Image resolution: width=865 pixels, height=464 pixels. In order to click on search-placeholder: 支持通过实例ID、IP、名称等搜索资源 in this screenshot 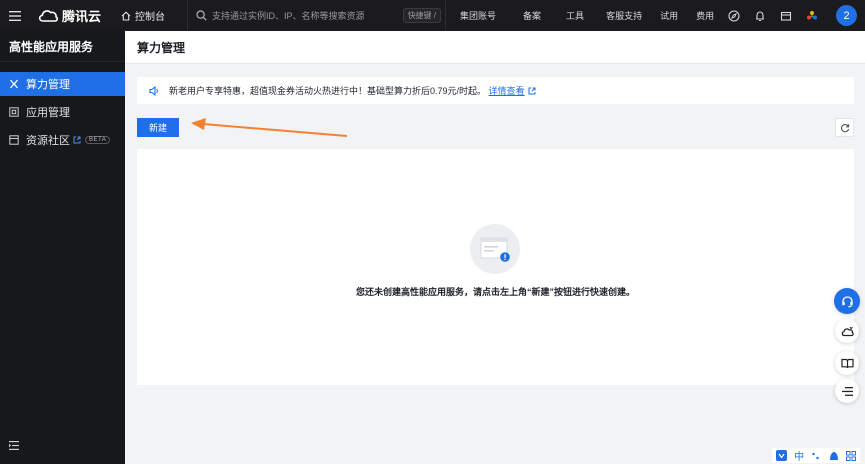, I will do `click(288, 16)`.